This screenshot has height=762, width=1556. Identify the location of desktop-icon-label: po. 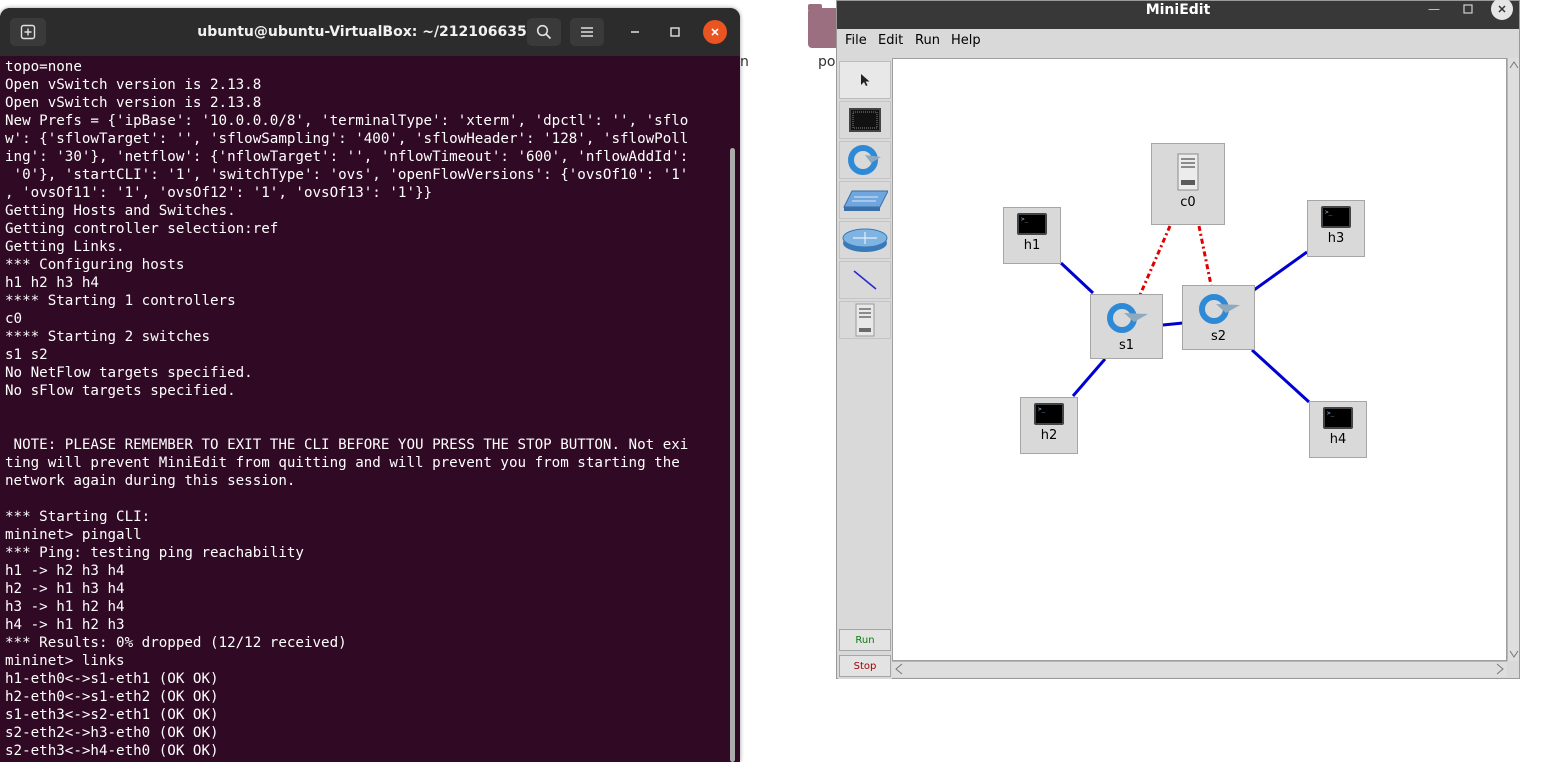
(826, 62).